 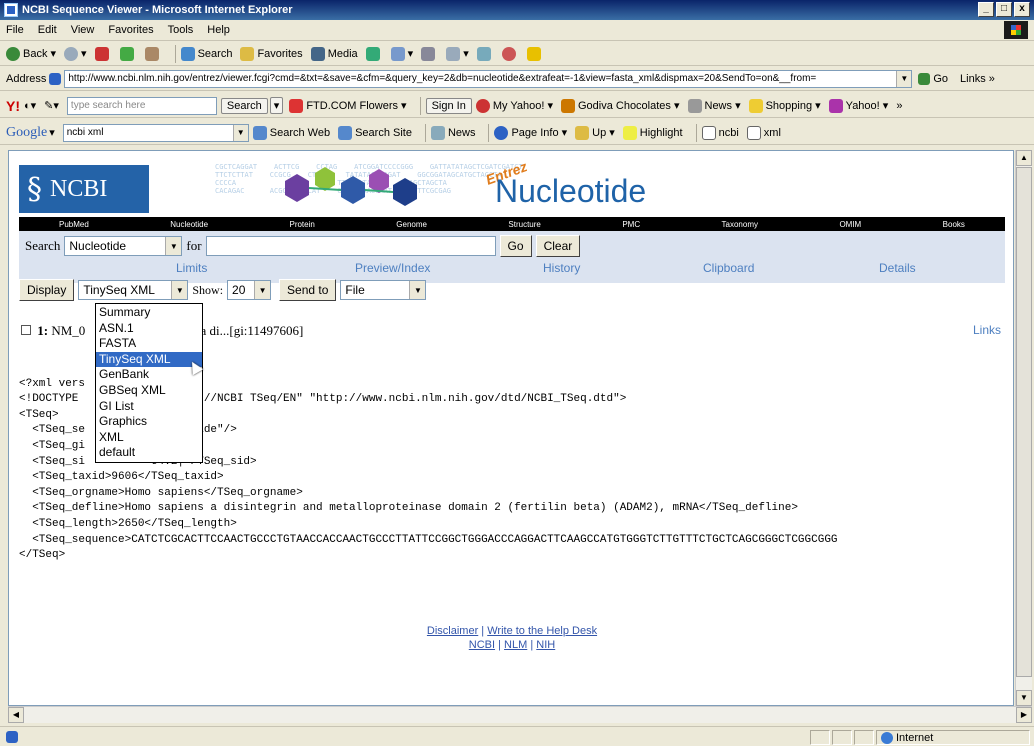 I want to click on close-button: x, so click(x=1022, y=9).